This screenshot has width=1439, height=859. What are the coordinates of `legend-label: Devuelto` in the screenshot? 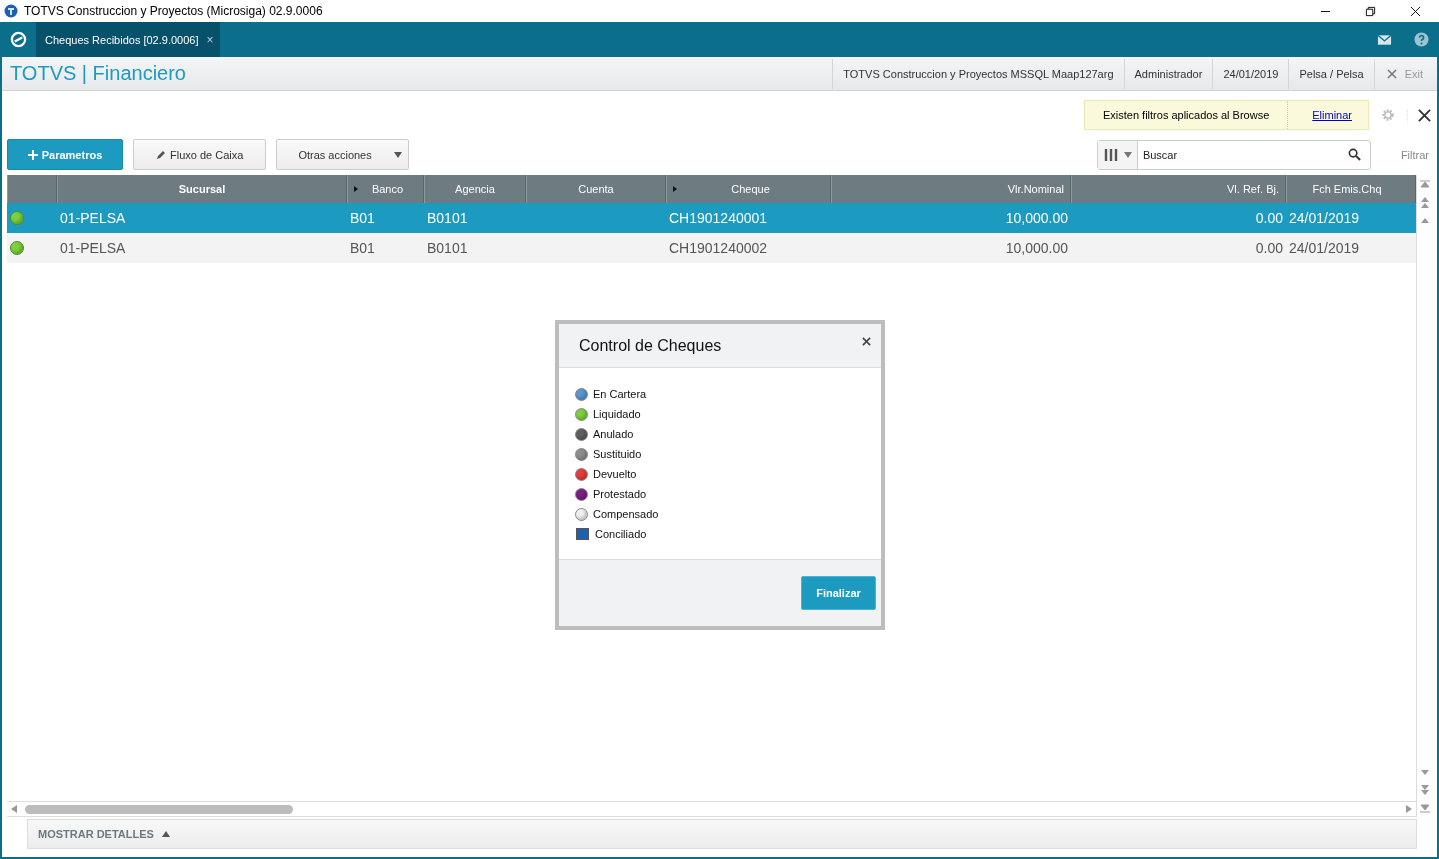 It's located at (615, 474).